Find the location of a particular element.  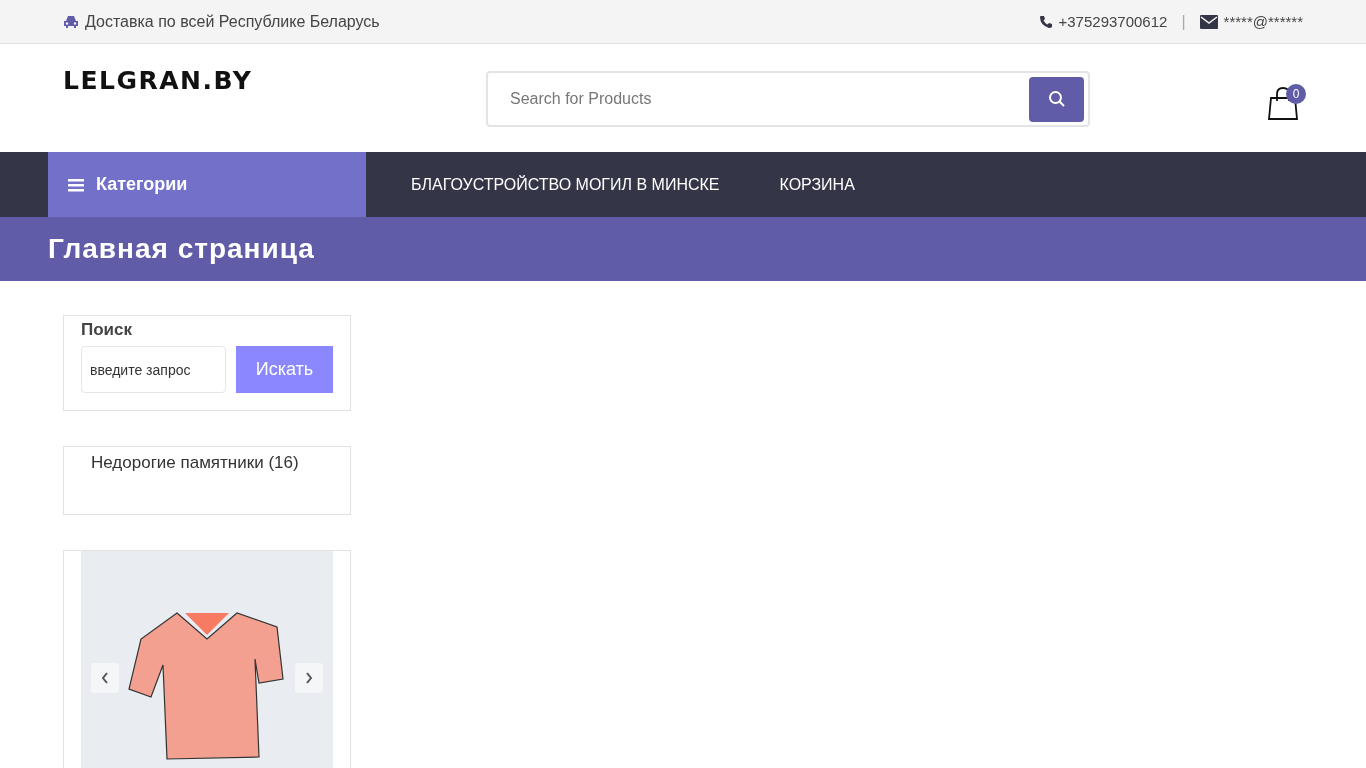

car-icon is located at coordinates (71, 21).